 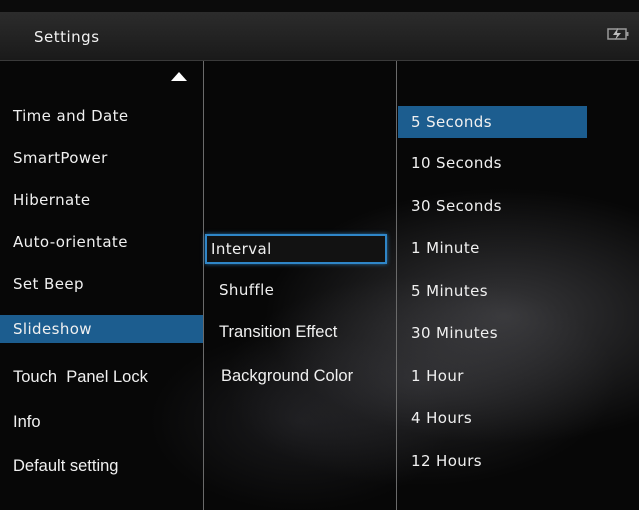 I want to click on menu-item-default-setting: Default setting, so click(x=106, y=466).